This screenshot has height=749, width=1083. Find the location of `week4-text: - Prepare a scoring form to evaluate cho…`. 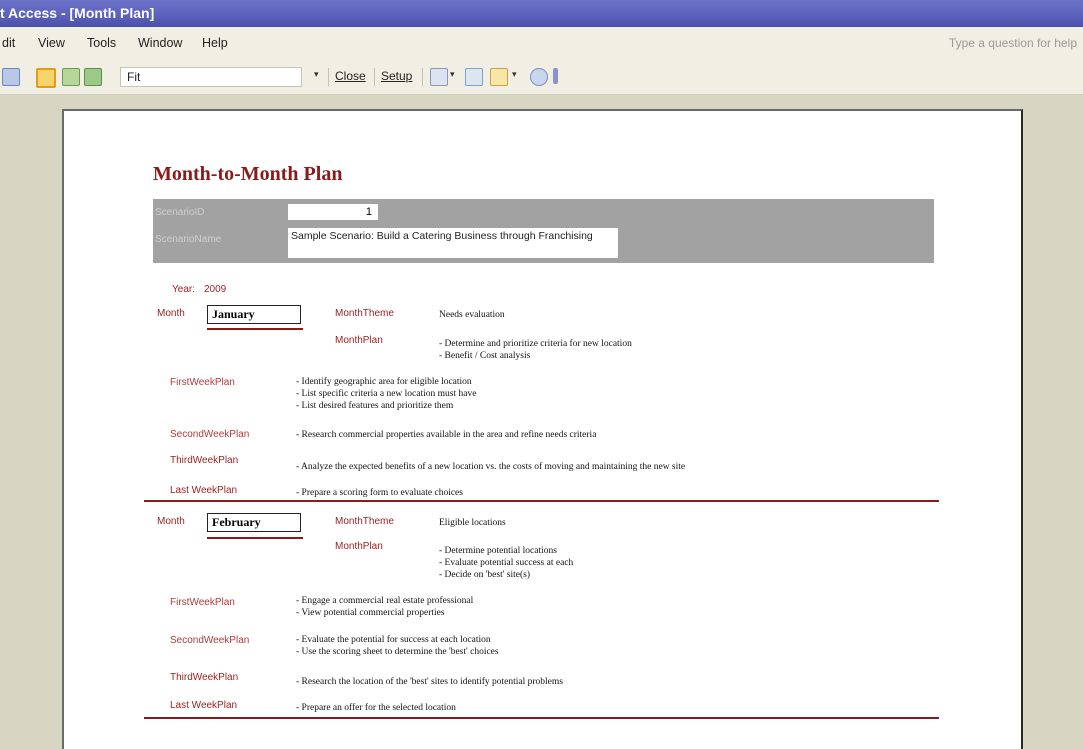

week4-text: - Prepare a scoring form to evaluate cho… is located at coordinates (379, 493).